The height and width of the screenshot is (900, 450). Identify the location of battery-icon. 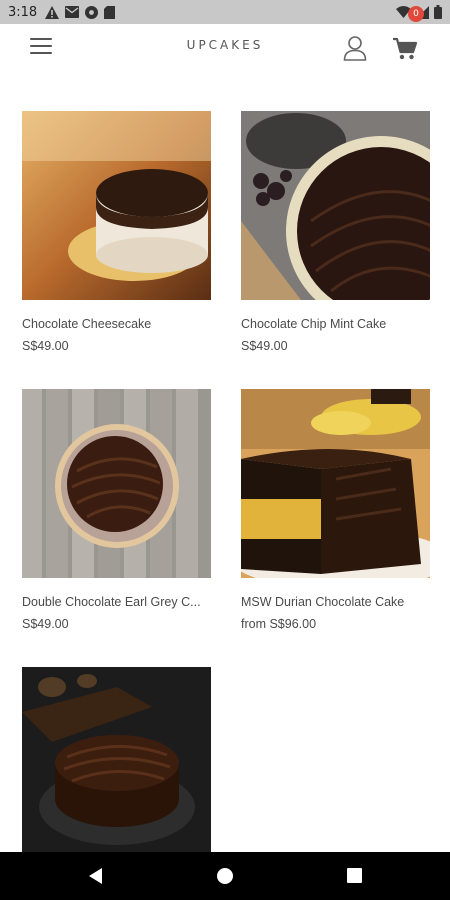
(438, 12).